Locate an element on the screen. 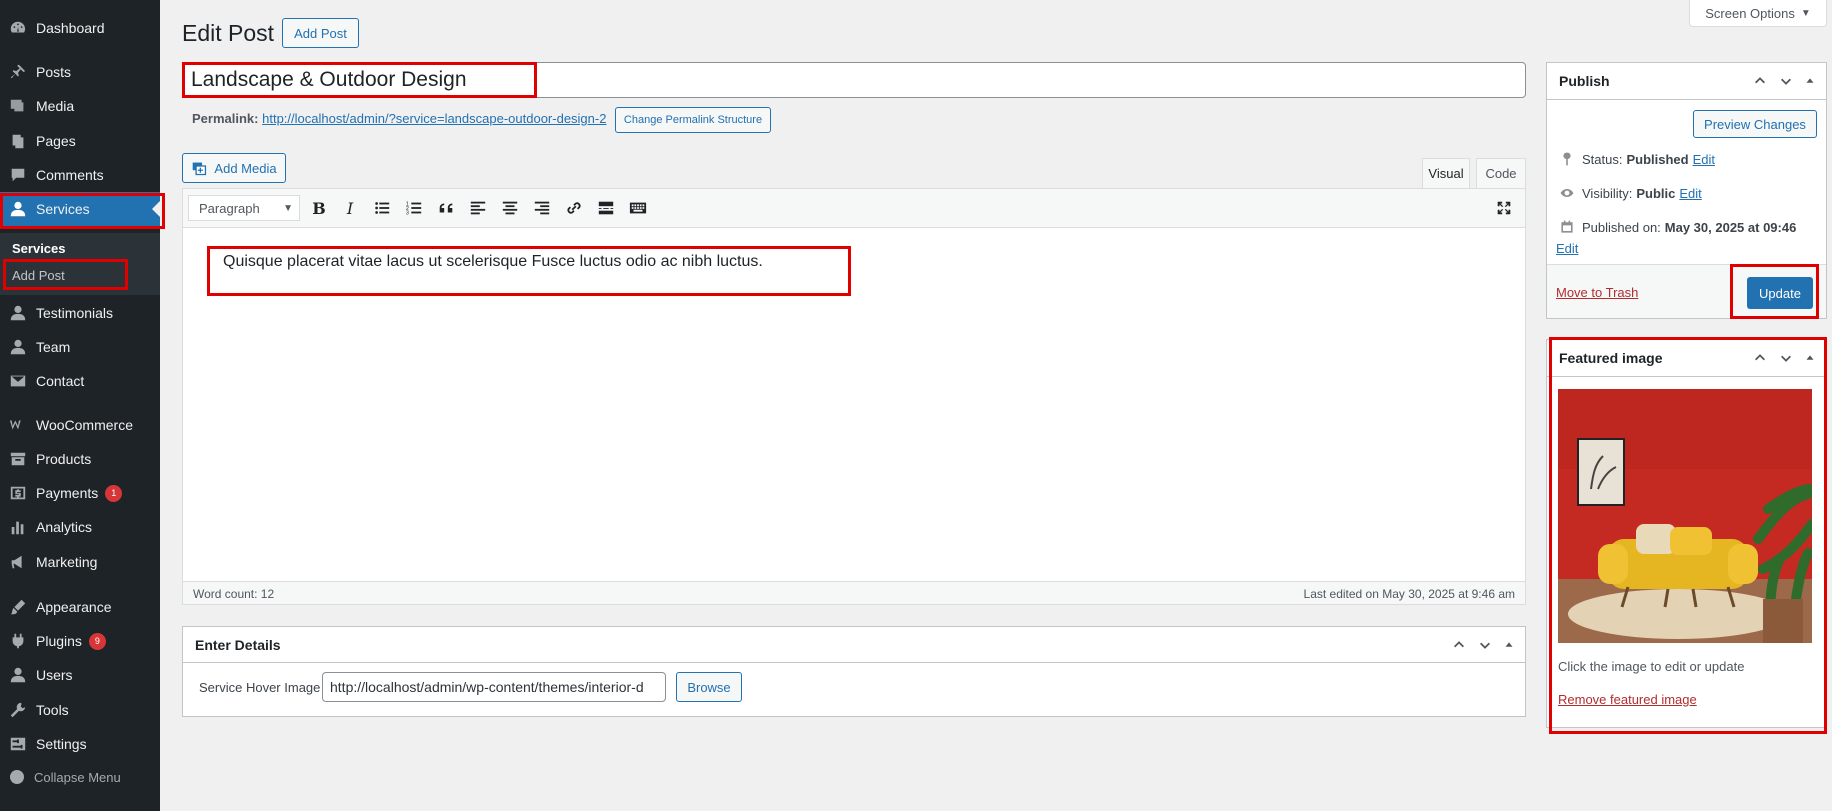 The width and height of the screenshot is (1832, 811). sidebar-item-contact: Contact is located at coordinates (80, 381).